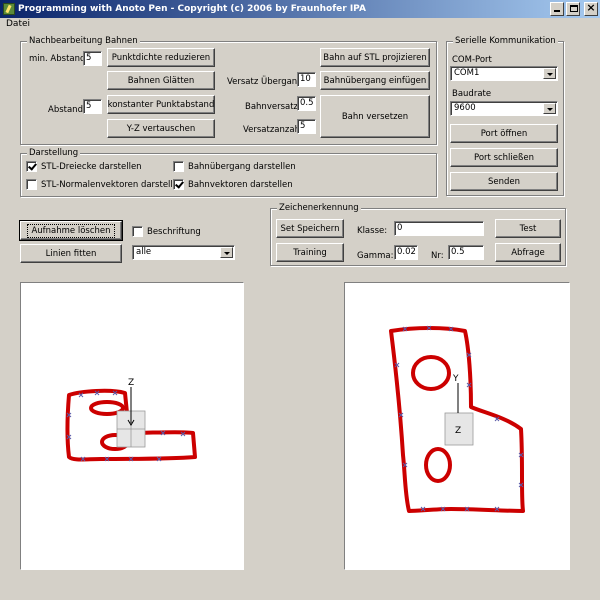  I want to click on baudrate-label: Baudrate, so click(472, 94).